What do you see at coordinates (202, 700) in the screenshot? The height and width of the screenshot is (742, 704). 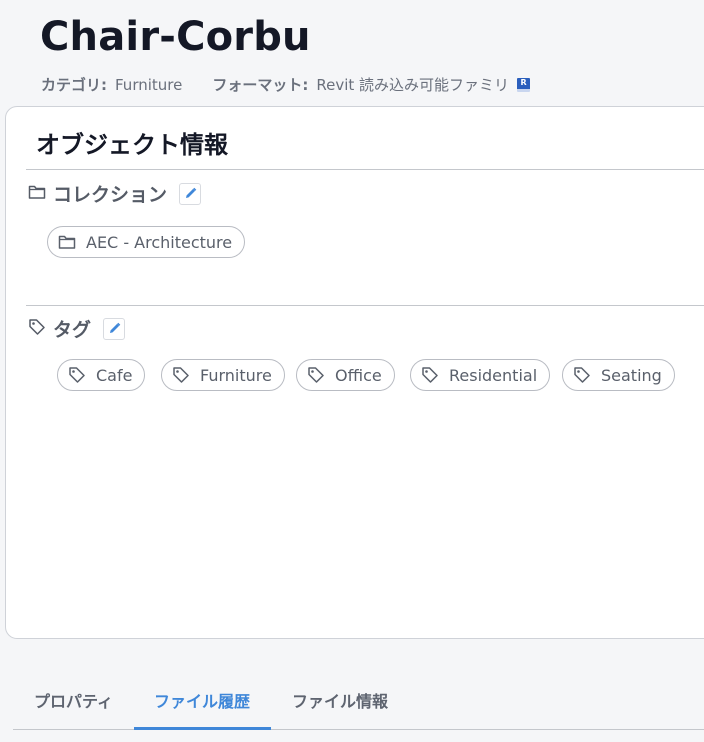 I see `tab-file-history: ファイル履歴` at bounding box center [202, 700].